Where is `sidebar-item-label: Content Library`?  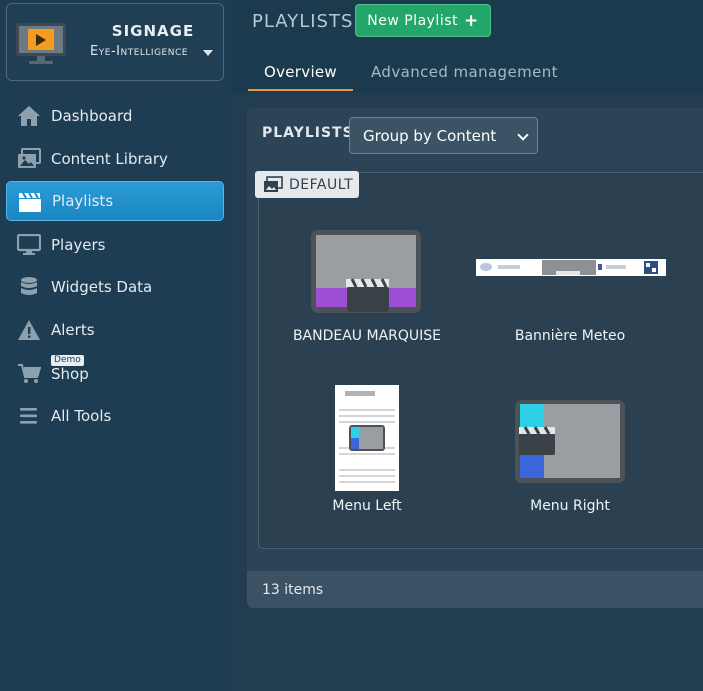
sidebar-item-label: Content Library is located at coordinates (109, 159).